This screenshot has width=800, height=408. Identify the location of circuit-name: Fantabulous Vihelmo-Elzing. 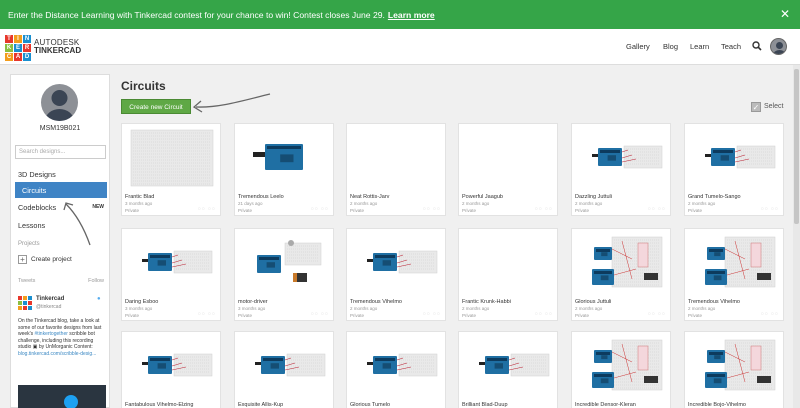
(159, 405).